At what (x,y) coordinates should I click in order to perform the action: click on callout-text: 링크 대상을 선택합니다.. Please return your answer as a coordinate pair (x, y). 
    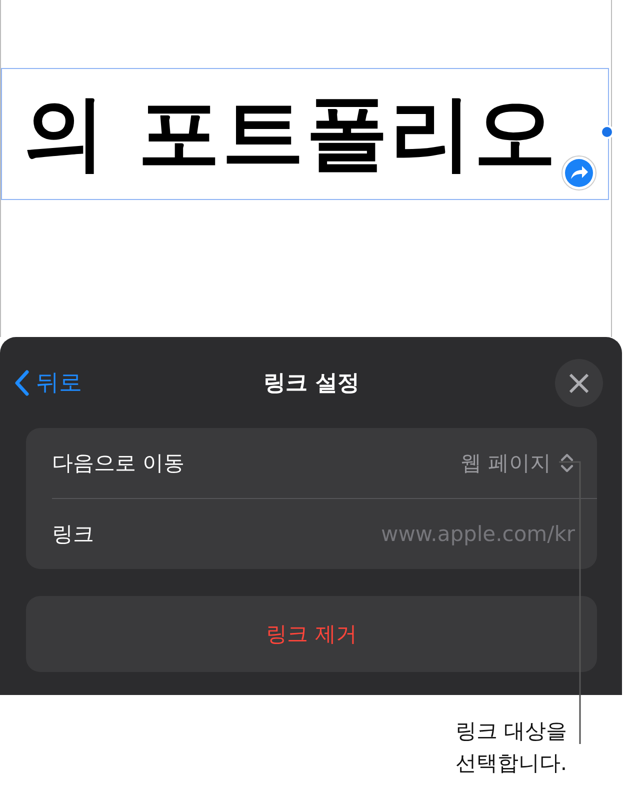
    Looking at the image, I should click on (511, 747).